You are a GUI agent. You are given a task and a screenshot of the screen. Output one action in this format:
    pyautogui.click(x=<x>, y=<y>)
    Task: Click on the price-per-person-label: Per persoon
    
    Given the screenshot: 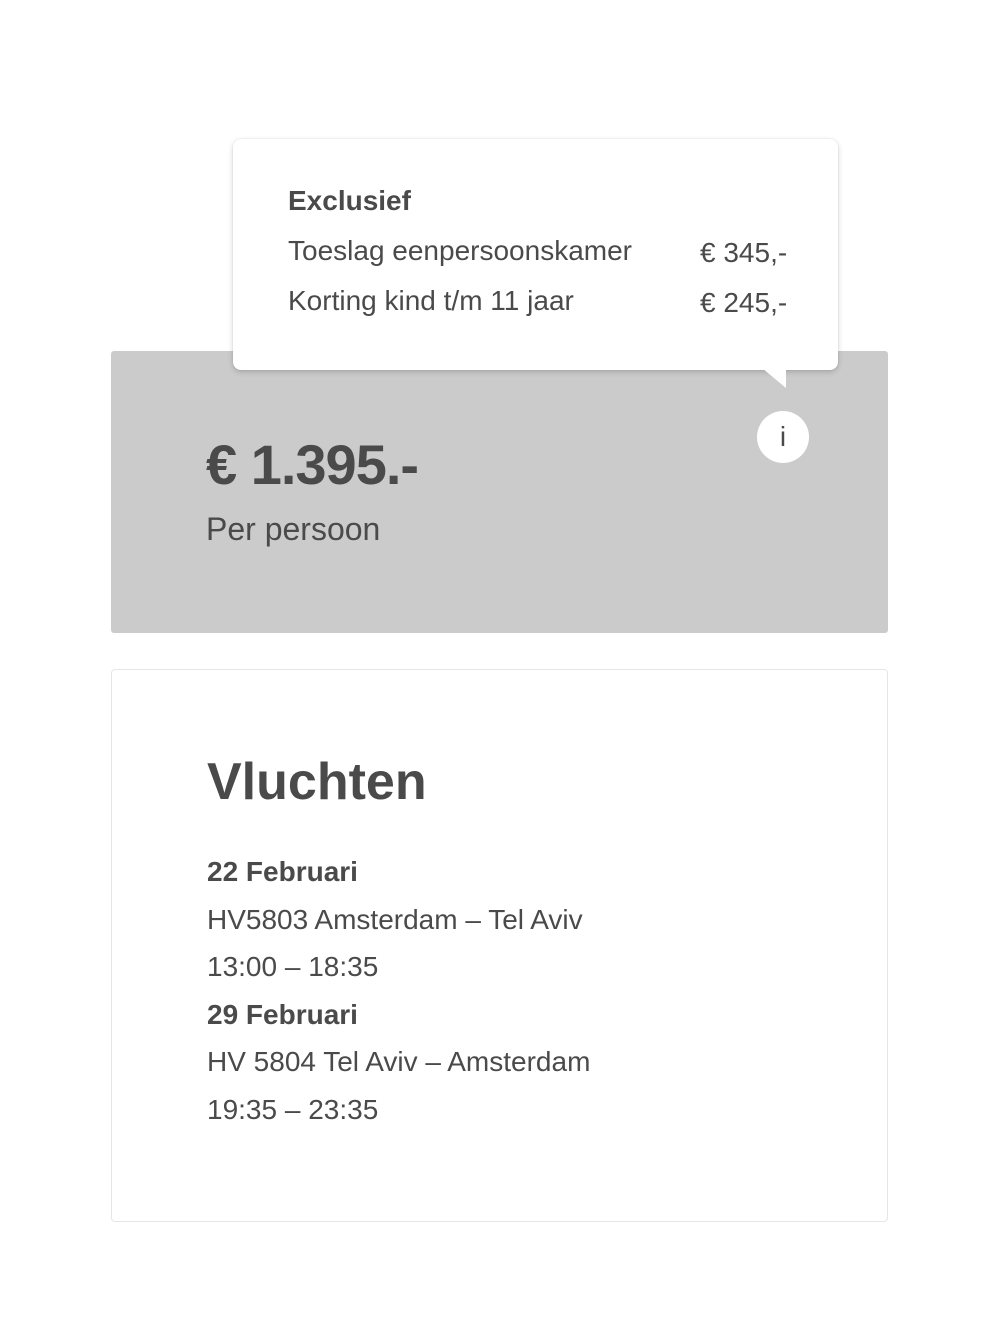 What is the action you would take?
    pyautogui.click(x=293, y=529)
    